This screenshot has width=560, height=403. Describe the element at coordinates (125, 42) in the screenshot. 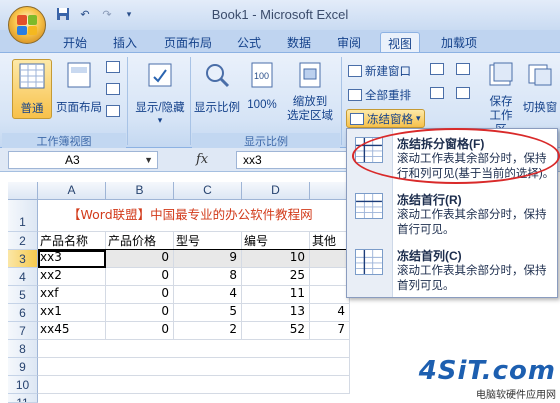

I see `tab-insert: 插入` at that location.